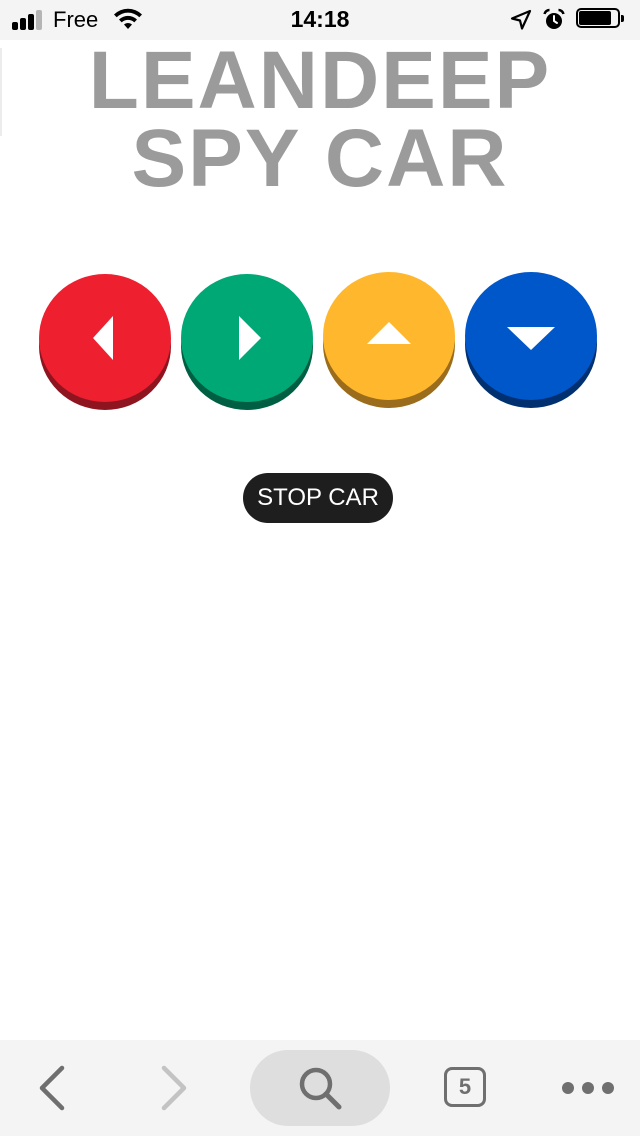 The width and height of the screenshot is (640, 1136). I want to click on up-button, so click(389, 340).